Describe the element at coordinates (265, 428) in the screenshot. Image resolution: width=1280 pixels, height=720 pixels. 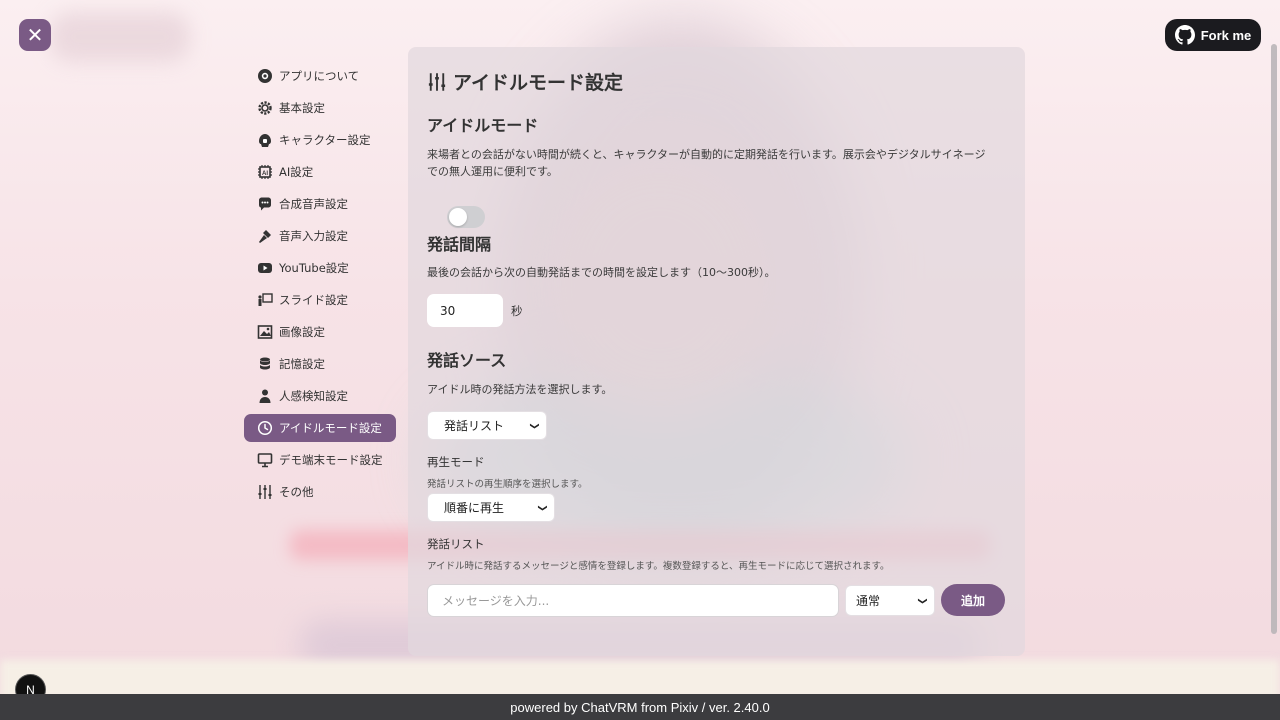
I see `clock-icon` at that location.